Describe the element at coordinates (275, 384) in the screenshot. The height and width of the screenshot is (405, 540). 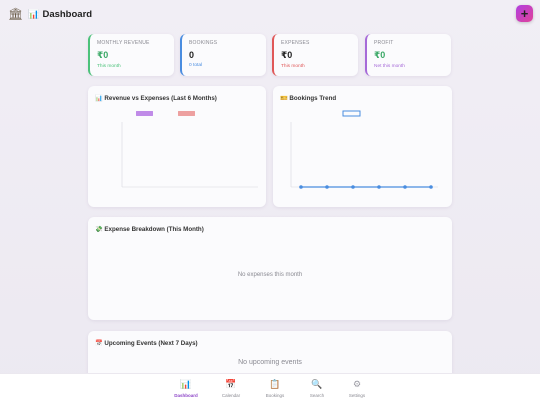
I see `clipboard-icon: 📋` at that location.